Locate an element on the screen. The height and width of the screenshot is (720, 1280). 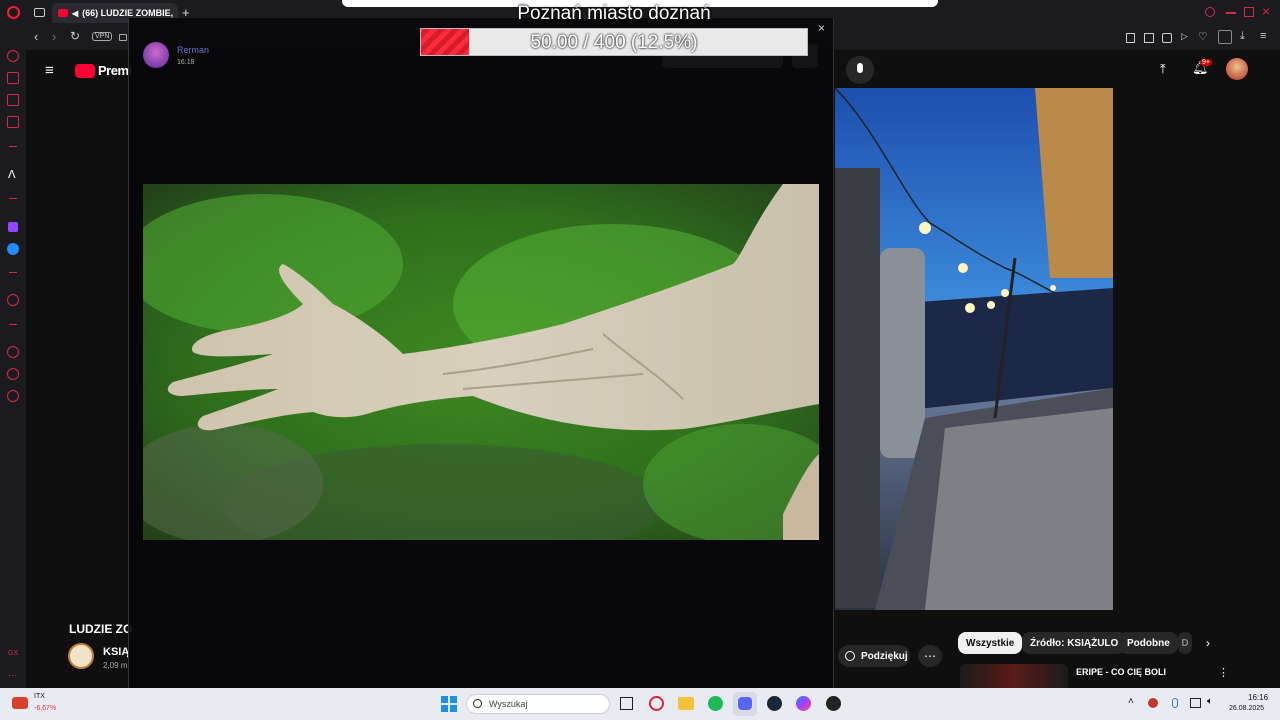
task-view-icon is located at coordinates (626, 703).